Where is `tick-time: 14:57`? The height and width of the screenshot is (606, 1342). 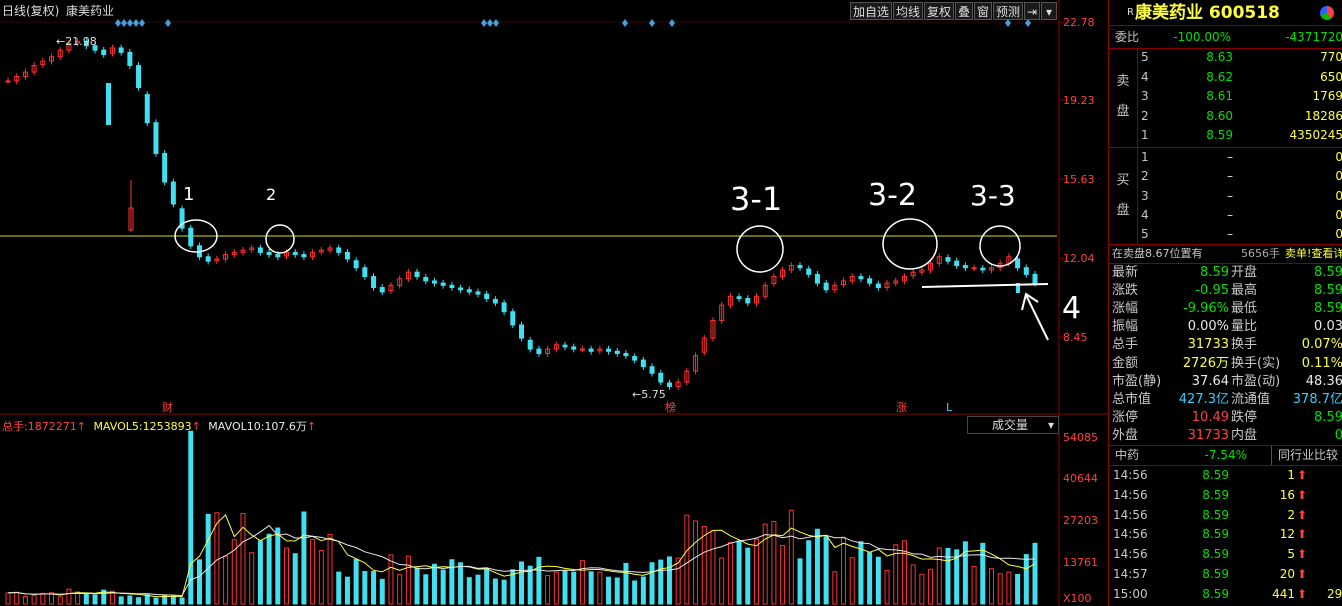
tick-time: 14:57 is located at coordinates (1130, 574).